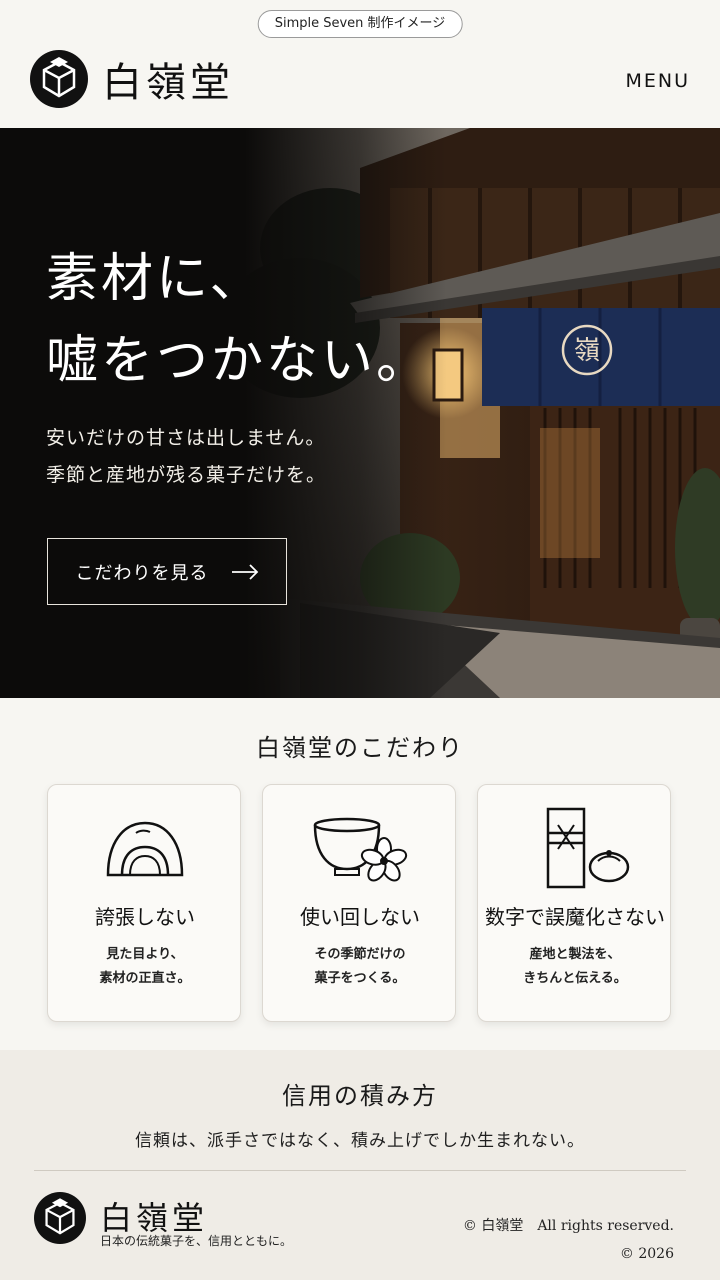 This screenshot has width=720, height=1280. Describe the element at coordinates (238, 320) in the screenshot. I see `hero-headline: 素材に、 嘘をつかない。` at that location.